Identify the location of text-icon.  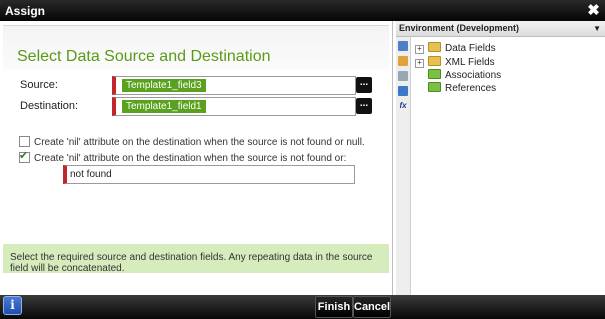
(403, 91).